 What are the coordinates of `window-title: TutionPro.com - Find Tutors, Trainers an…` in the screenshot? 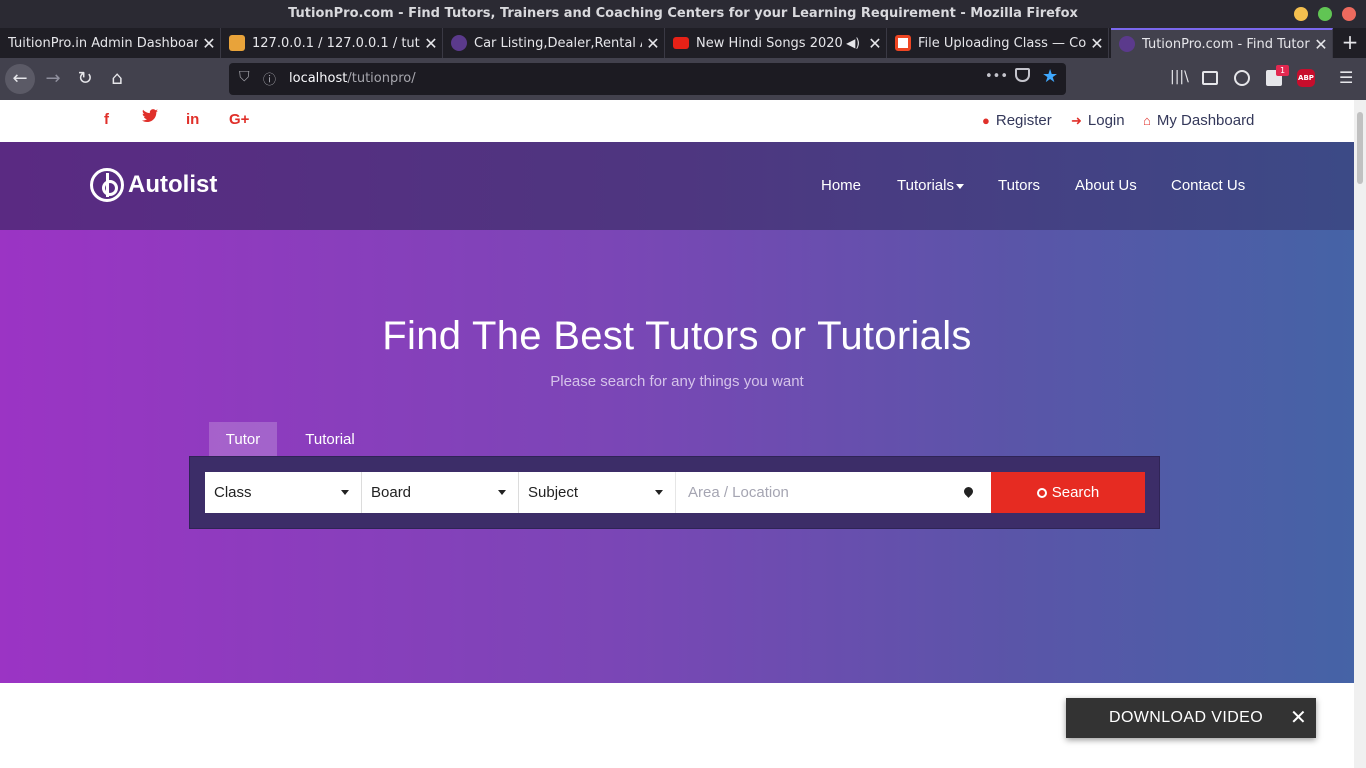 It's located at (683, 13).